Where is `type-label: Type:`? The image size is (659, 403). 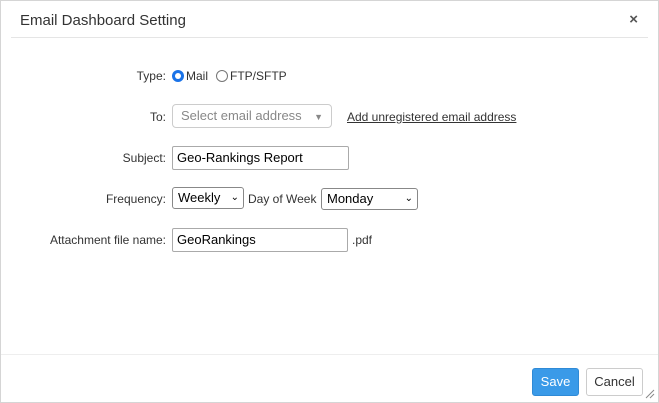 type-label: Type: is located at coordinates (151, 76).